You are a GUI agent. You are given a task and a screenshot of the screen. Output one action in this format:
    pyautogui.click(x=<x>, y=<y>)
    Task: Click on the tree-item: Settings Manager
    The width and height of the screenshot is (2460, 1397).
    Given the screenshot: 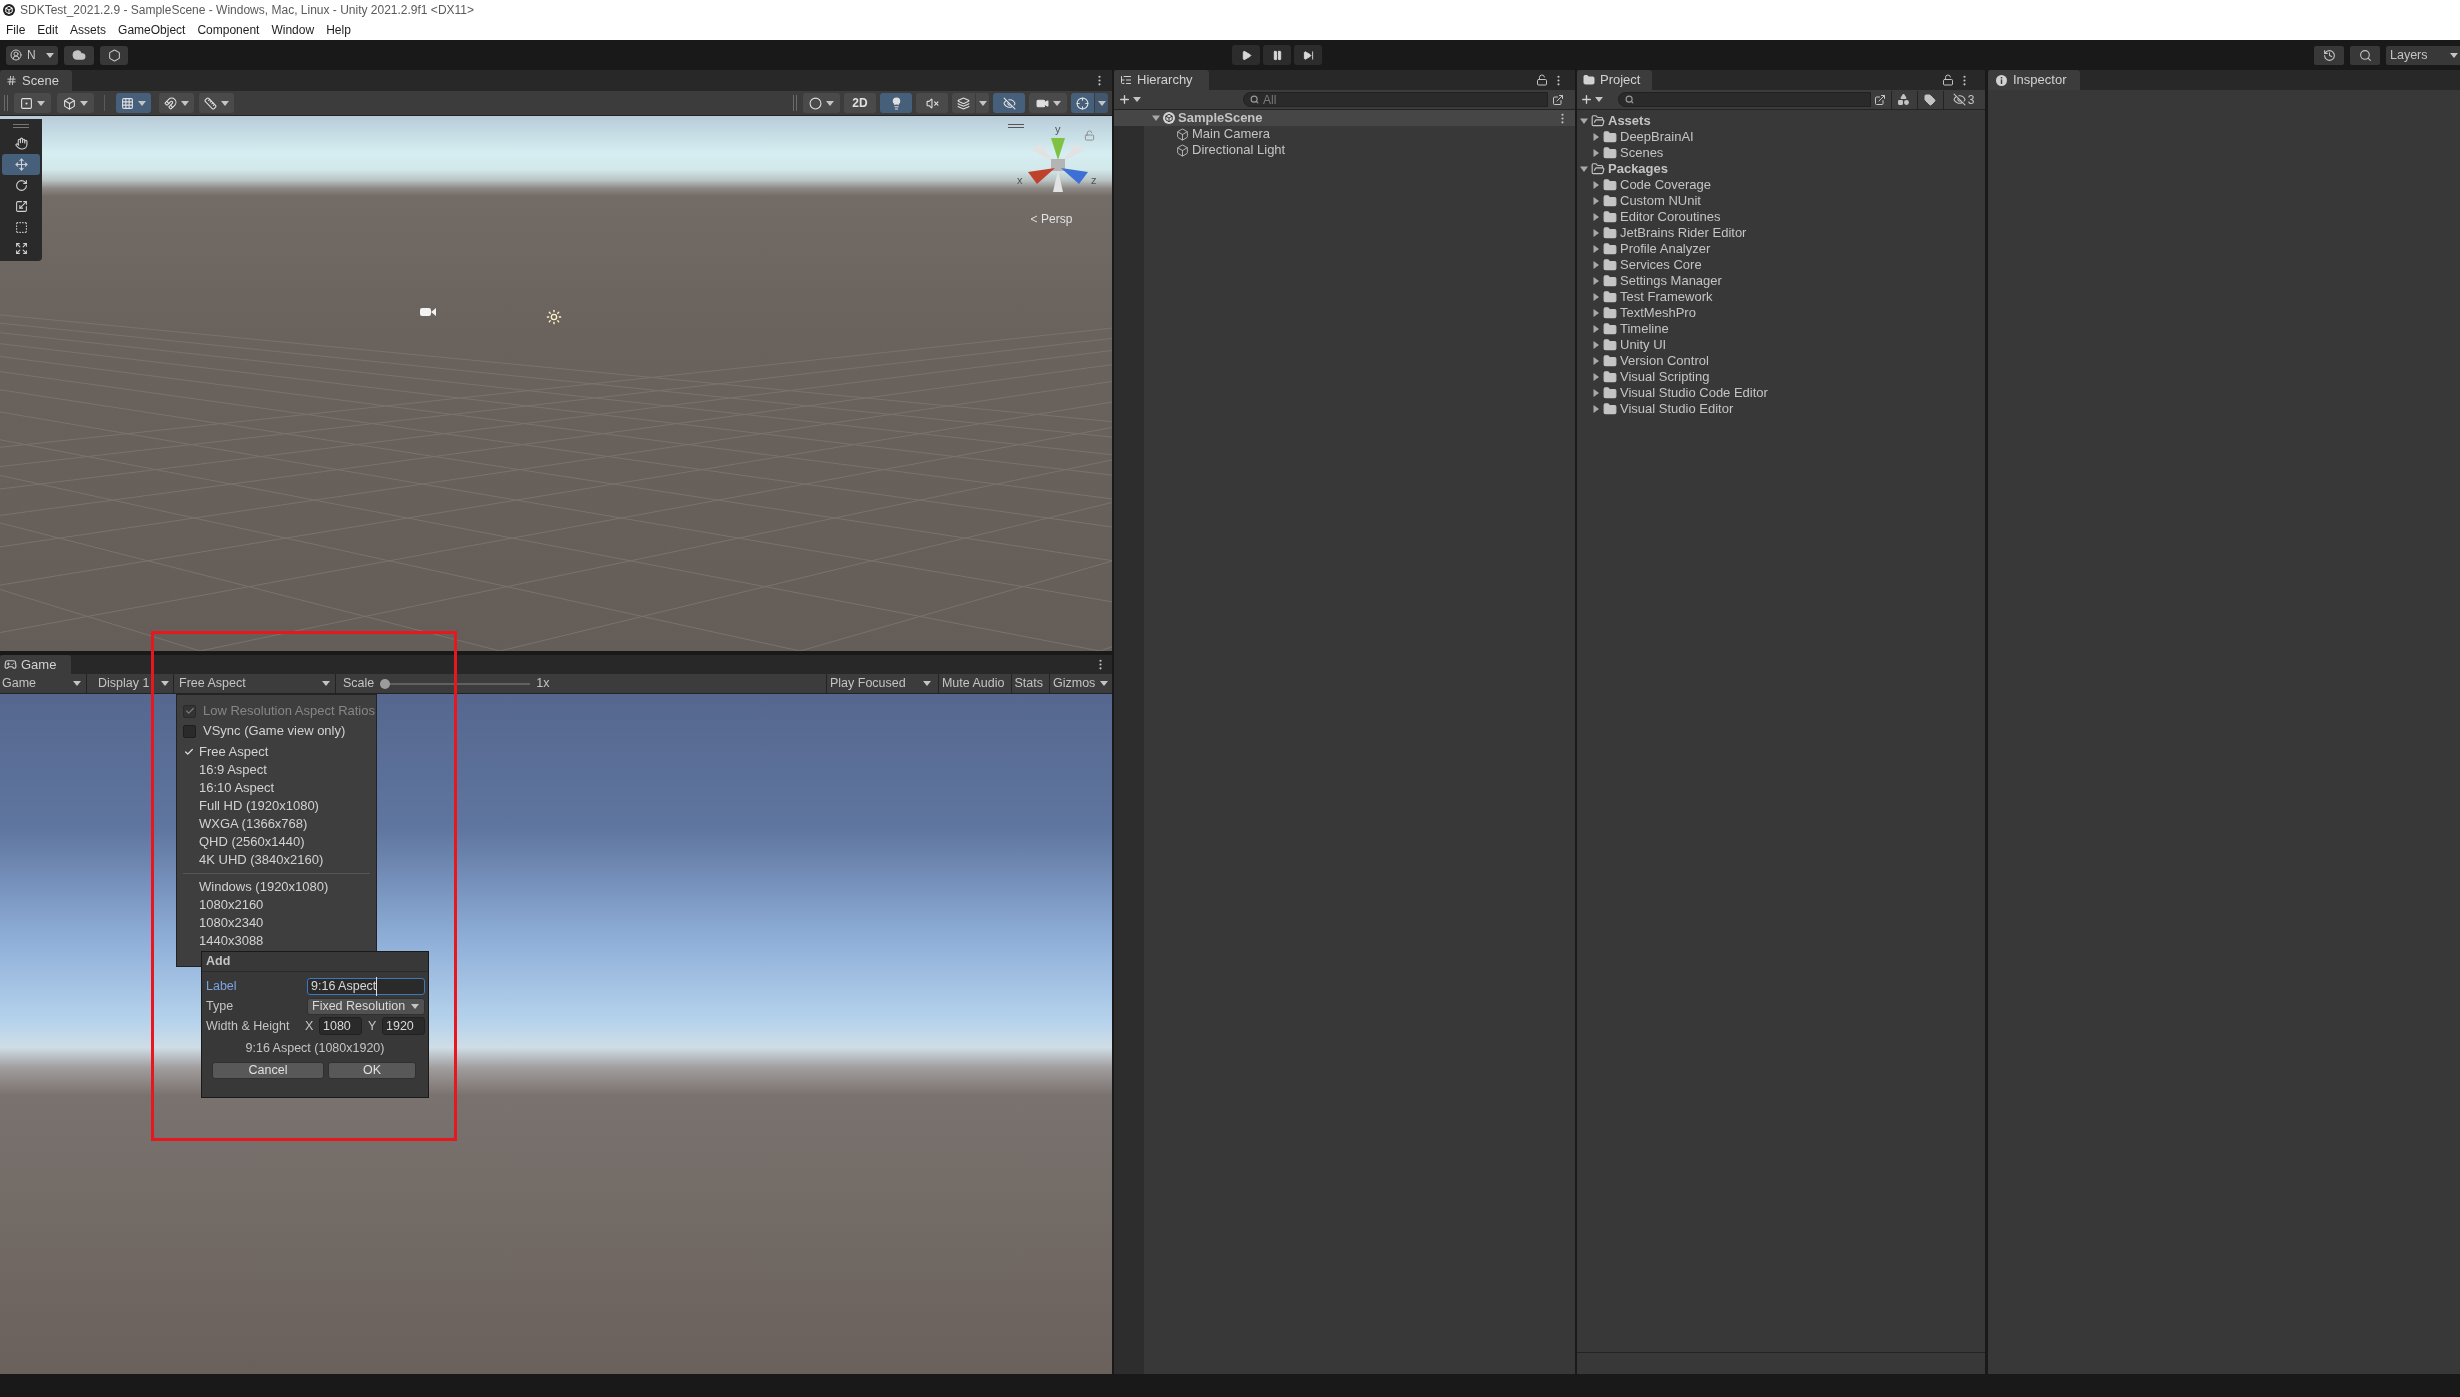 What is the action you would take?
    pyautogui.click(x=1781, y=281)
    